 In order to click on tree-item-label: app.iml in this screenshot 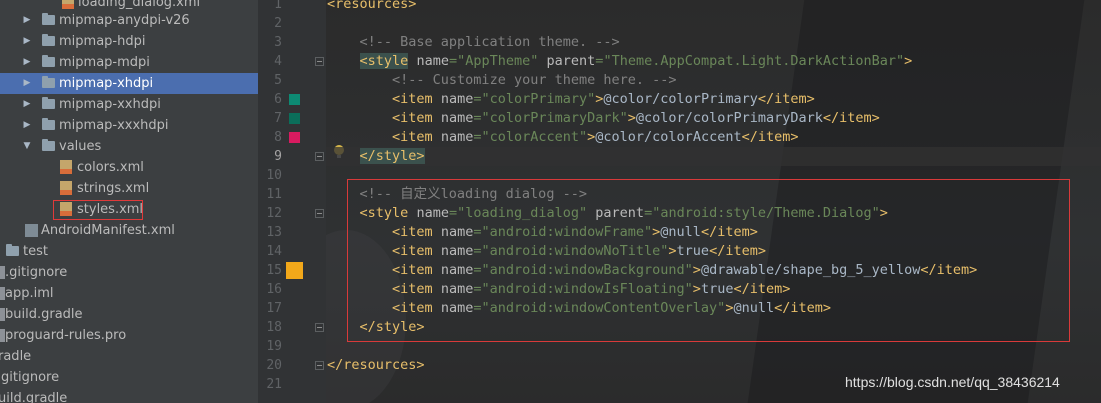, I will do `click(29, 293)`.